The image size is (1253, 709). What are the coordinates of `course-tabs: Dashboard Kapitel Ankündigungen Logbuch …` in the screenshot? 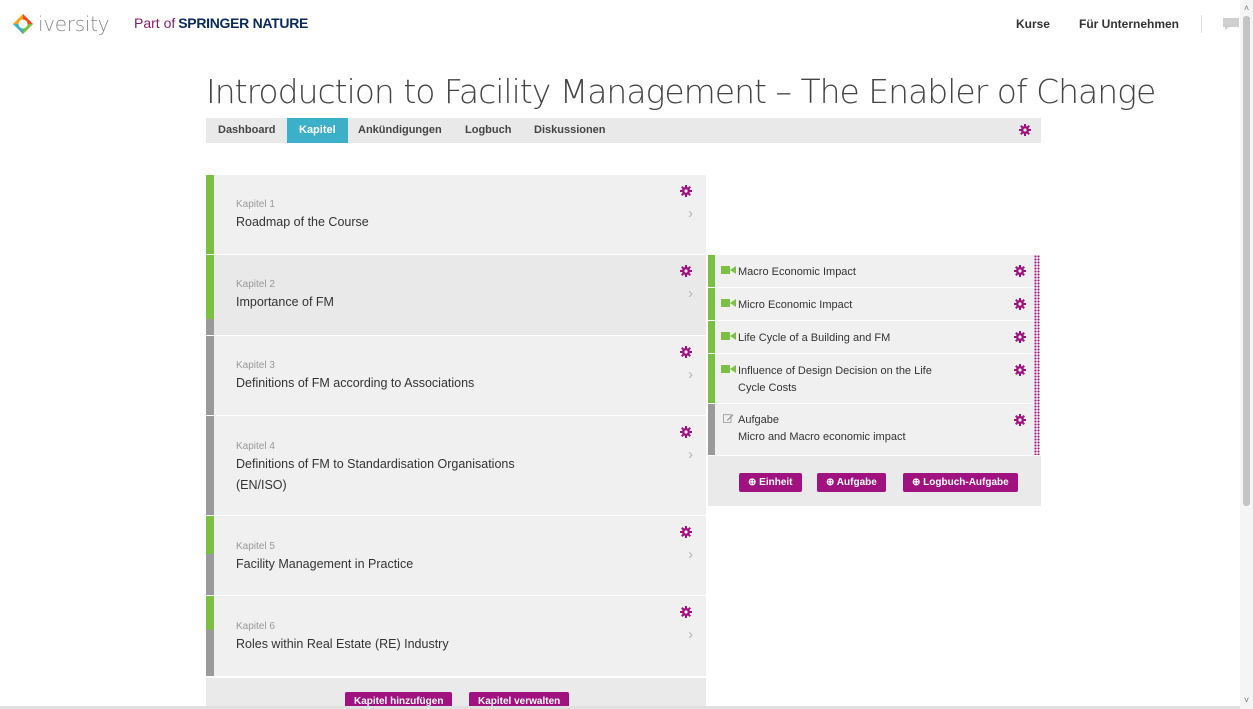 It's located at (623, 130).